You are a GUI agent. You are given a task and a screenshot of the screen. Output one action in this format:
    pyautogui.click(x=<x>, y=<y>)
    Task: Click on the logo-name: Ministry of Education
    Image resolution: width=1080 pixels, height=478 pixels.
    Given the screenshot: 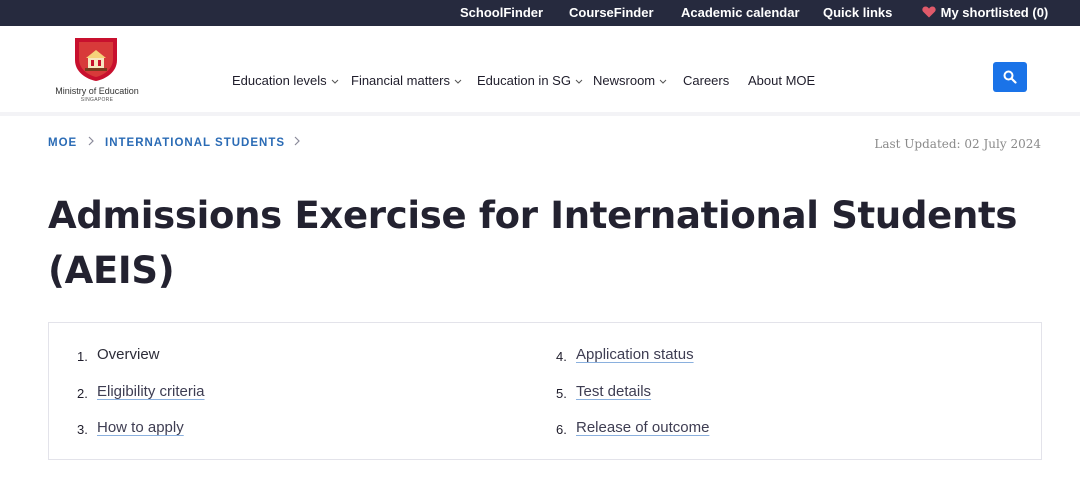 What is the action you would take?
    pyautogui.click(x=97, y=91)
    